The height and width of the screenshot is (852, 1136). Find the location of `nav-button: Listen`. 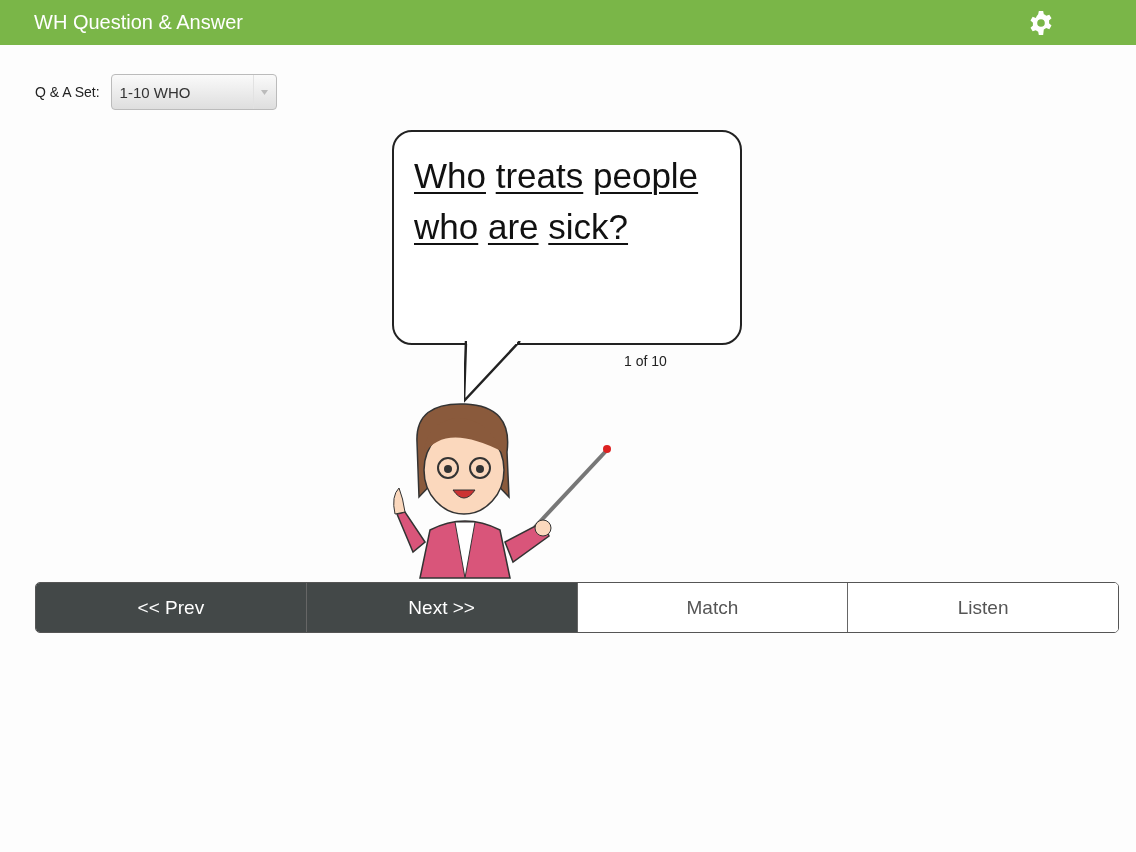

nav-button: Listen is located at coordinates (982, 607).